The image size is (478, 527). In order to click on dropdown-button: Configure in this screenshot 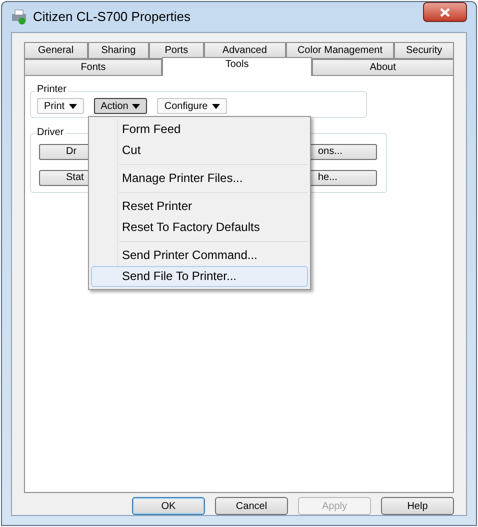, I will do `click(192, 106)`.